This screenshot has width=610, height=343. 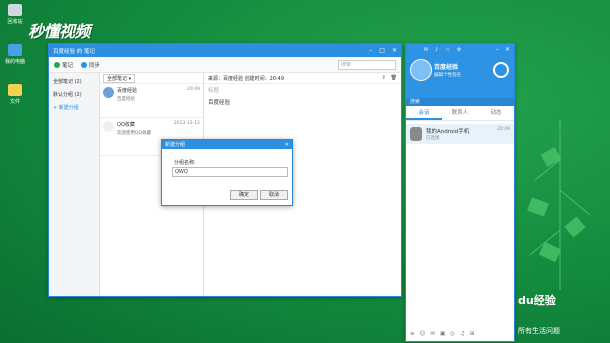 I want to click on dialog-title: 新建分组, so click(x=175, y=145).